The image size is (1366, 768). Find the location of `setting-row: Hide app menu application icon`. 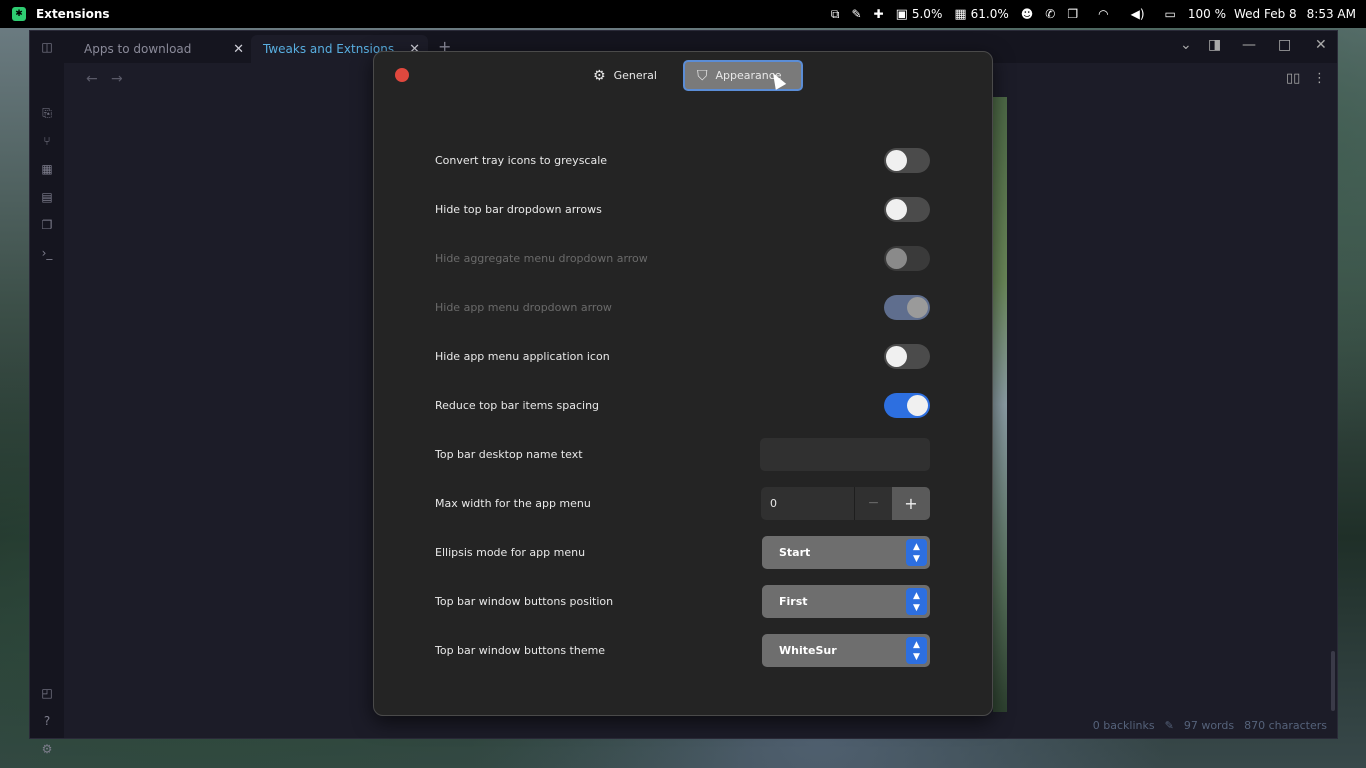

setting-row: Hide app menu application icon is located at coordinates (682, 356).